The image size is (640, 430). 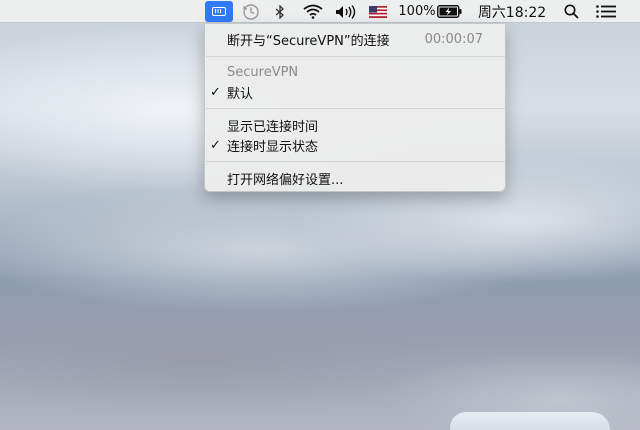 I want to click on spotlight-button, so click(x=571, y=11).